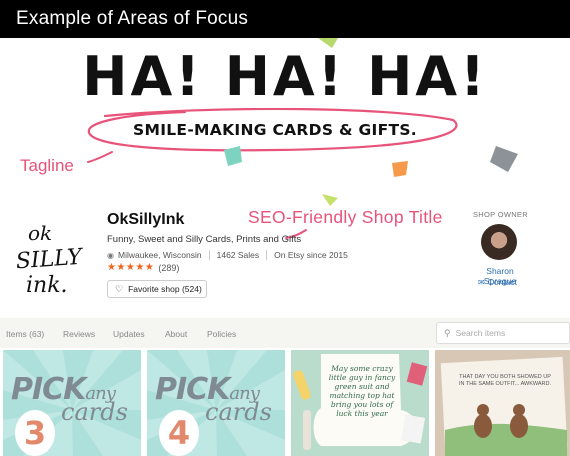 The width and height of the screenshot is (570, 456). Describe the element at coordinates (400, 169) in the screenshot. I see `confetti-orange` at that location.